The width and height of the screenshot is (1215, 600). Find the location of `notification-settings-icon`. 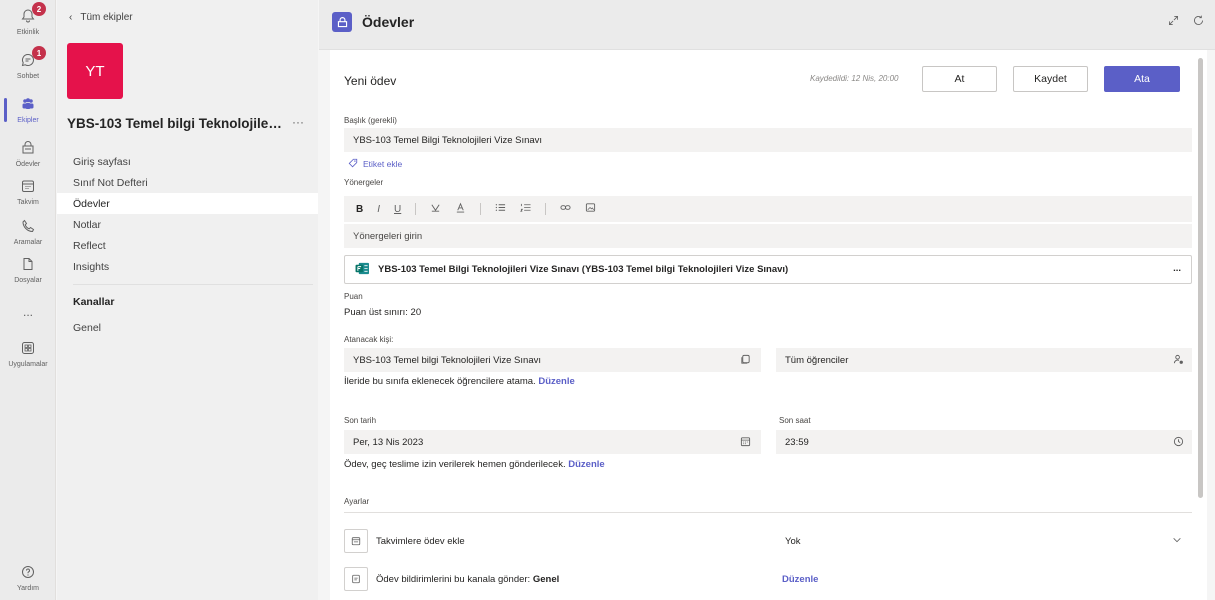

notification-settings-icon is located at coordinates (356, 579).